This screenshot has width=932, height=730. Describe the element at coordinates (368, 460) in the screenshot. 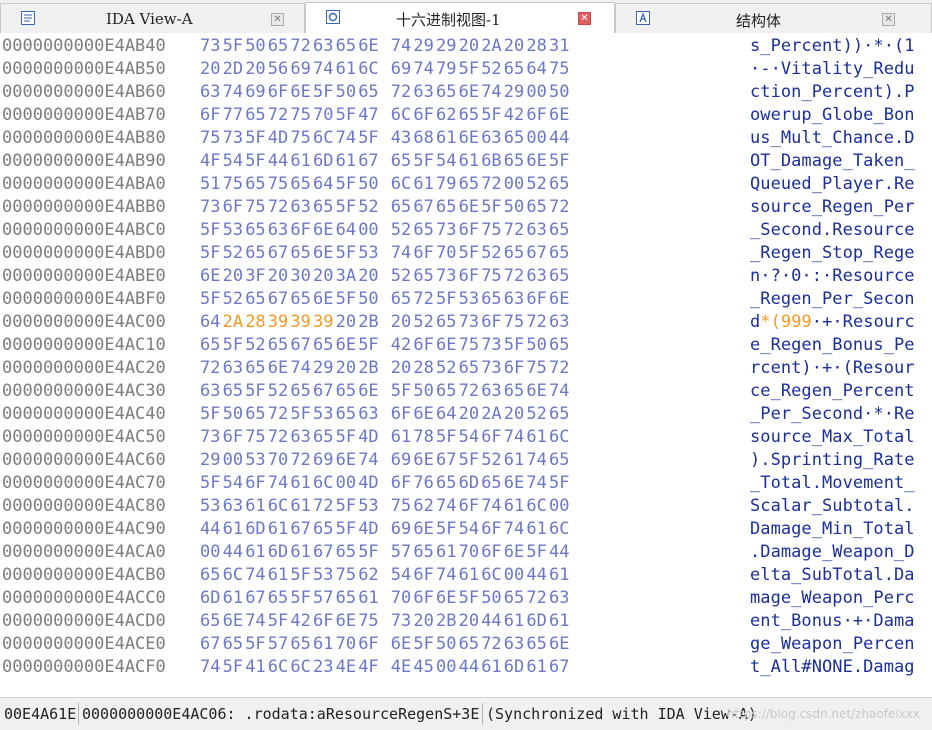

I see `hex-byte: 74` at that location.